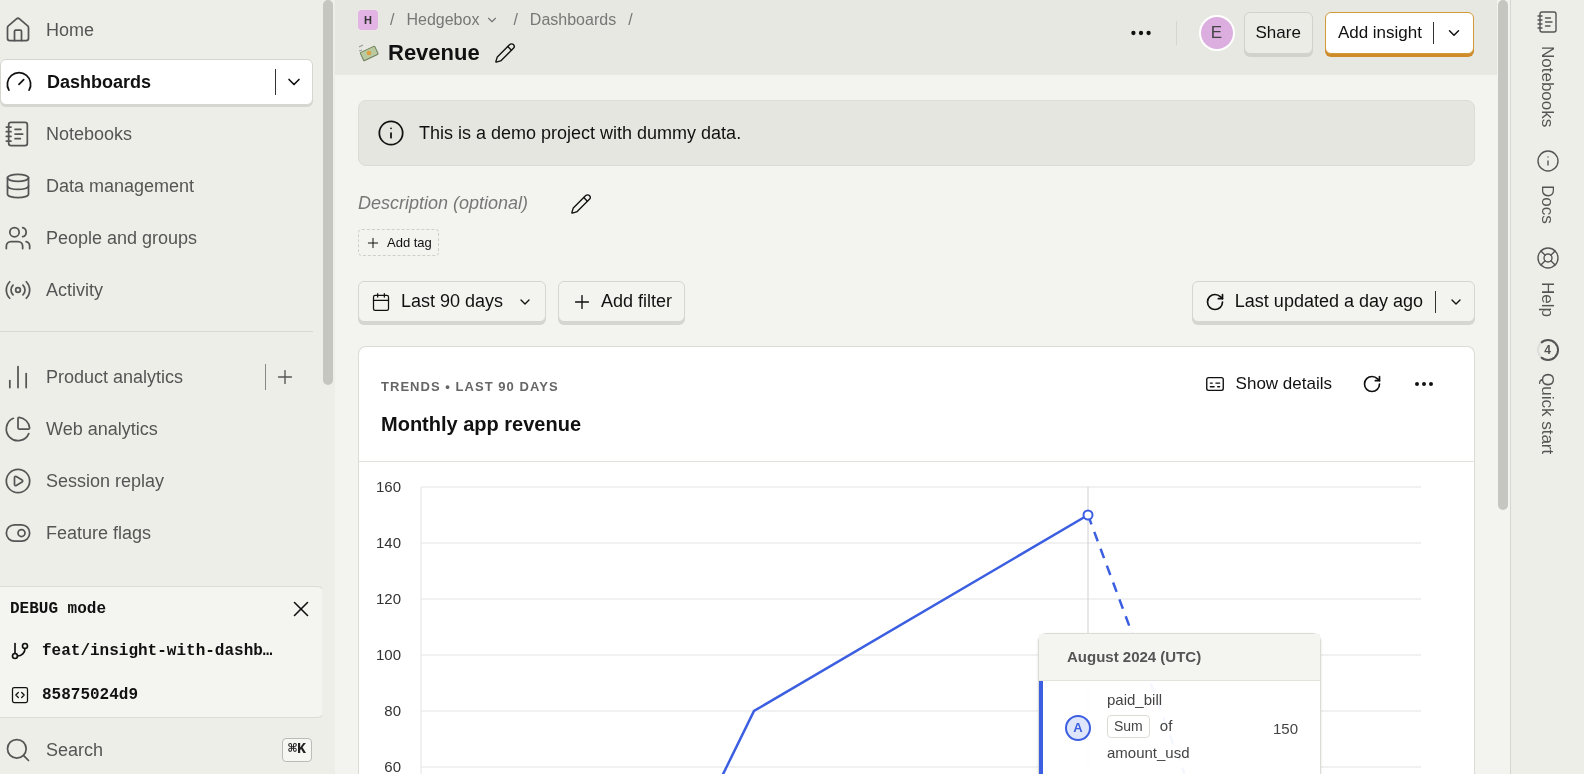  I want to click on branch-icon, so click(20, 651).